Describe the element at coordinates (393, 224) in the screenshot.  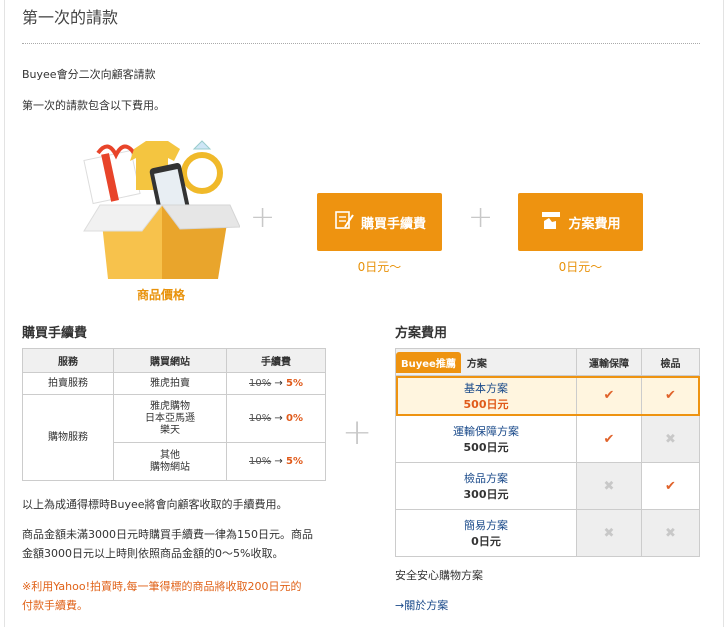
I see `purchase-fee-button-label: 購買手續費` at that location.